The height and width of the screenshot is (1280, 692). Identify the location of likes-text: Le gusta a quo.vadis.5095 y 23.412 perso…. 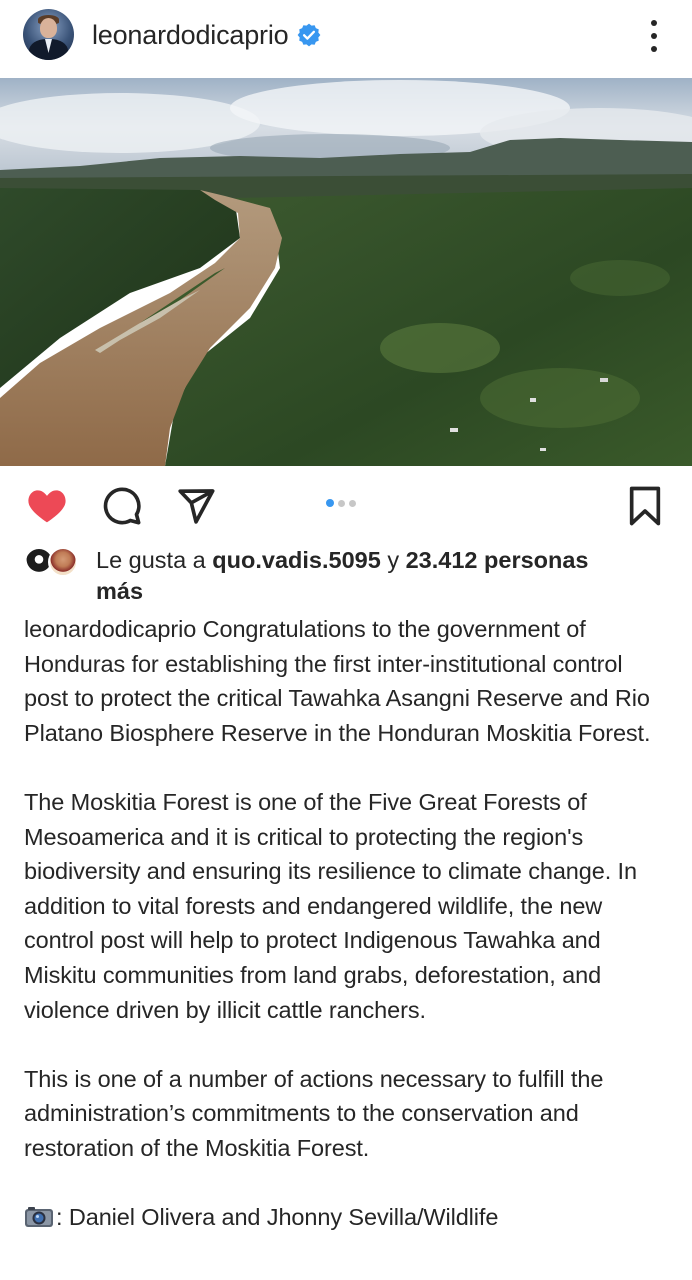
(376, 576).